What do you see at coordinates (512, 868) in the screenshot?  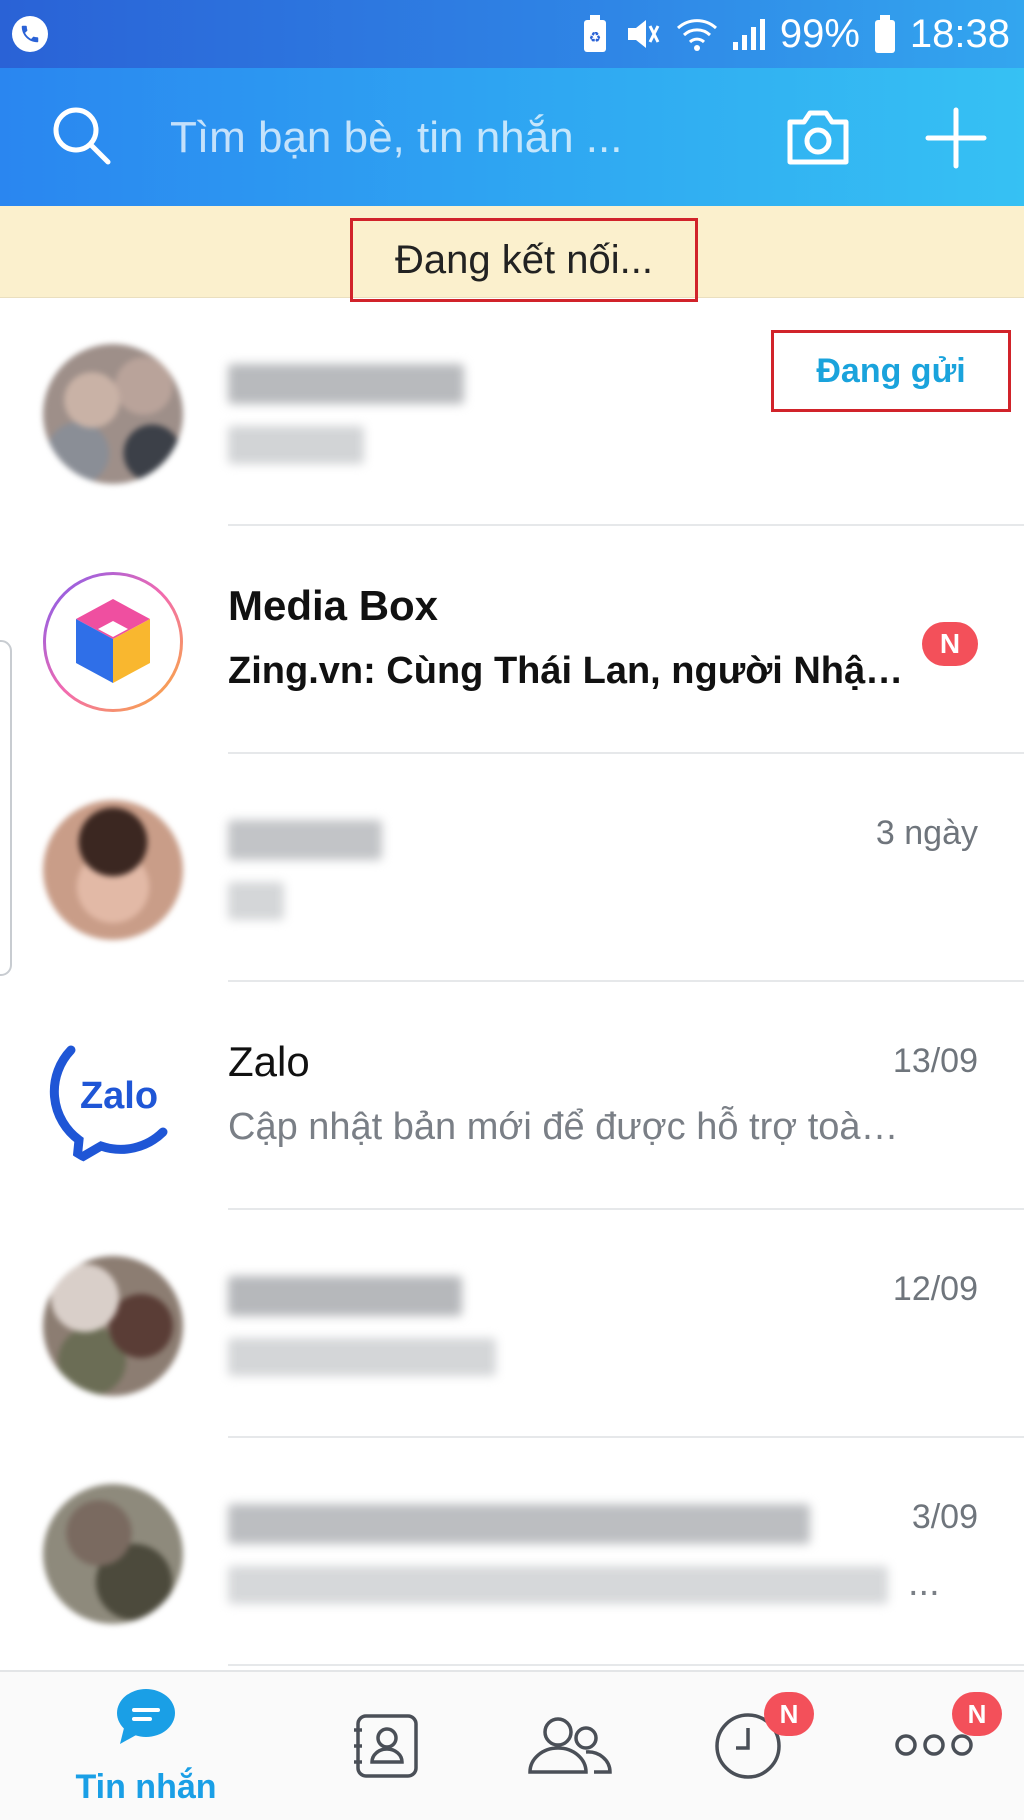 I see `conversation-row: 3 ngày` at bounding box center [512, 868].